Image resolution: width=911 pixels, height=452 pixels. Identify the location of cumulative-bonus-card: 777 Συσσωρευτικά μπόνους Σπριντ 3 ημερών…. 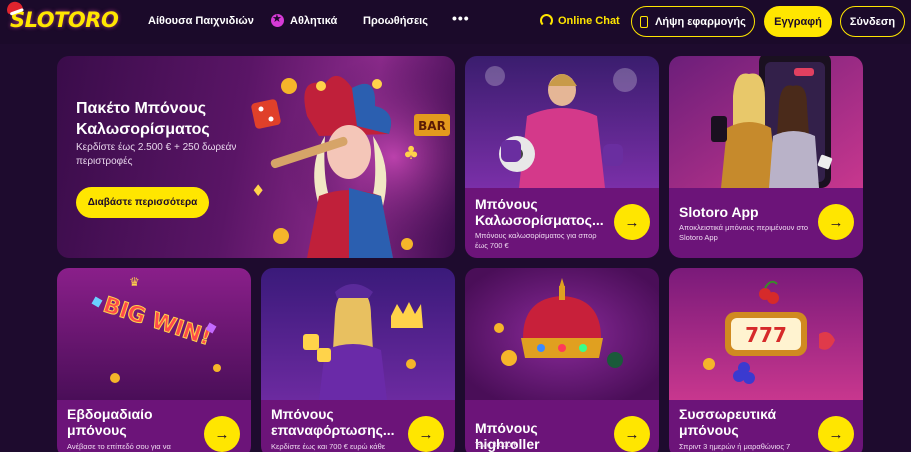
(766, 360).